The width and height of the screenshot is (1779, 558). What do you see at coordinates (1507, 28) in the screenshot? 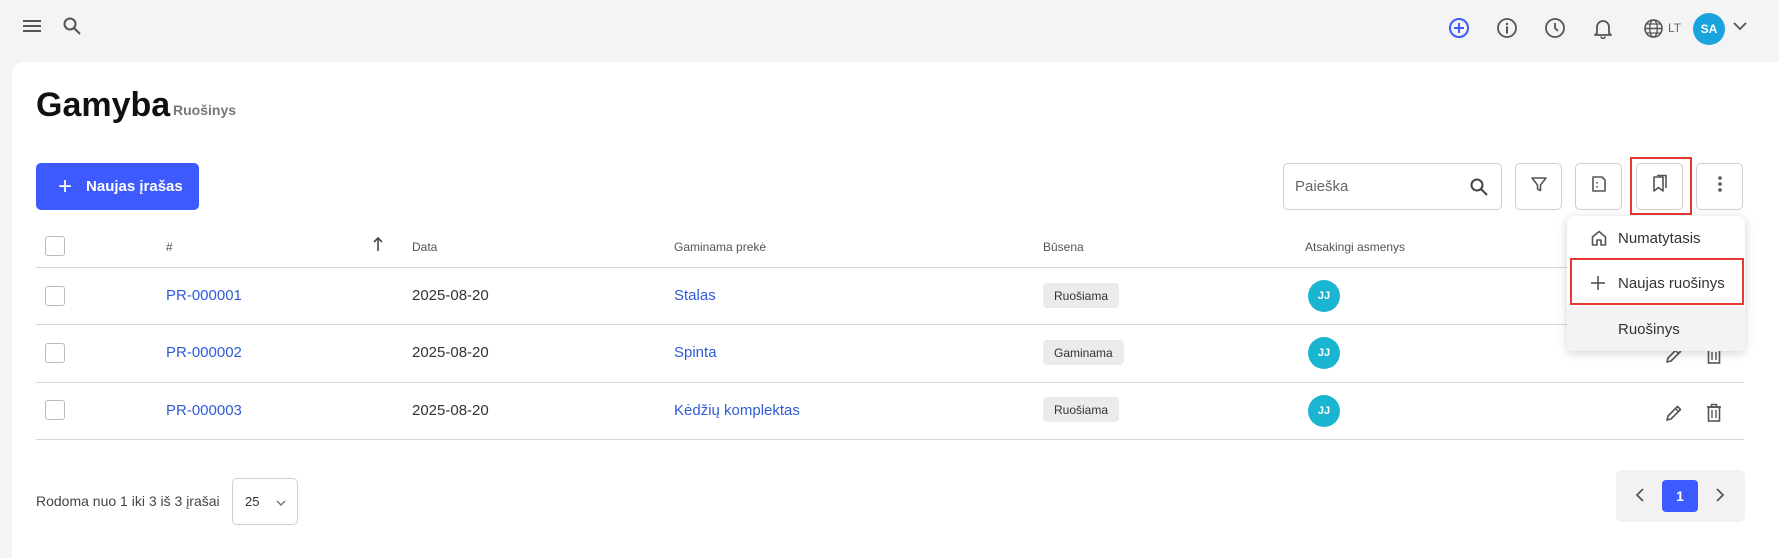
I see `info-icon` at bounding box center [1507, 28].